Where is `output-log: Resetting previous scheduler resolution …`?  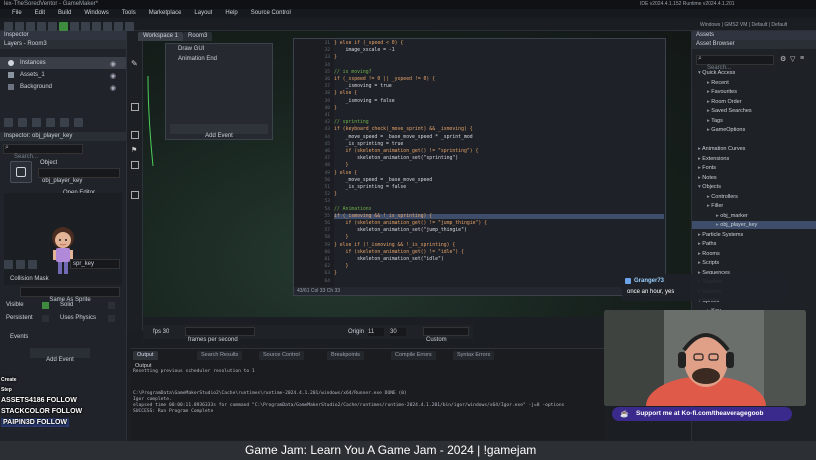 output-log: Resetting previous scheduler resolution … is located at coordinates (368, 404).